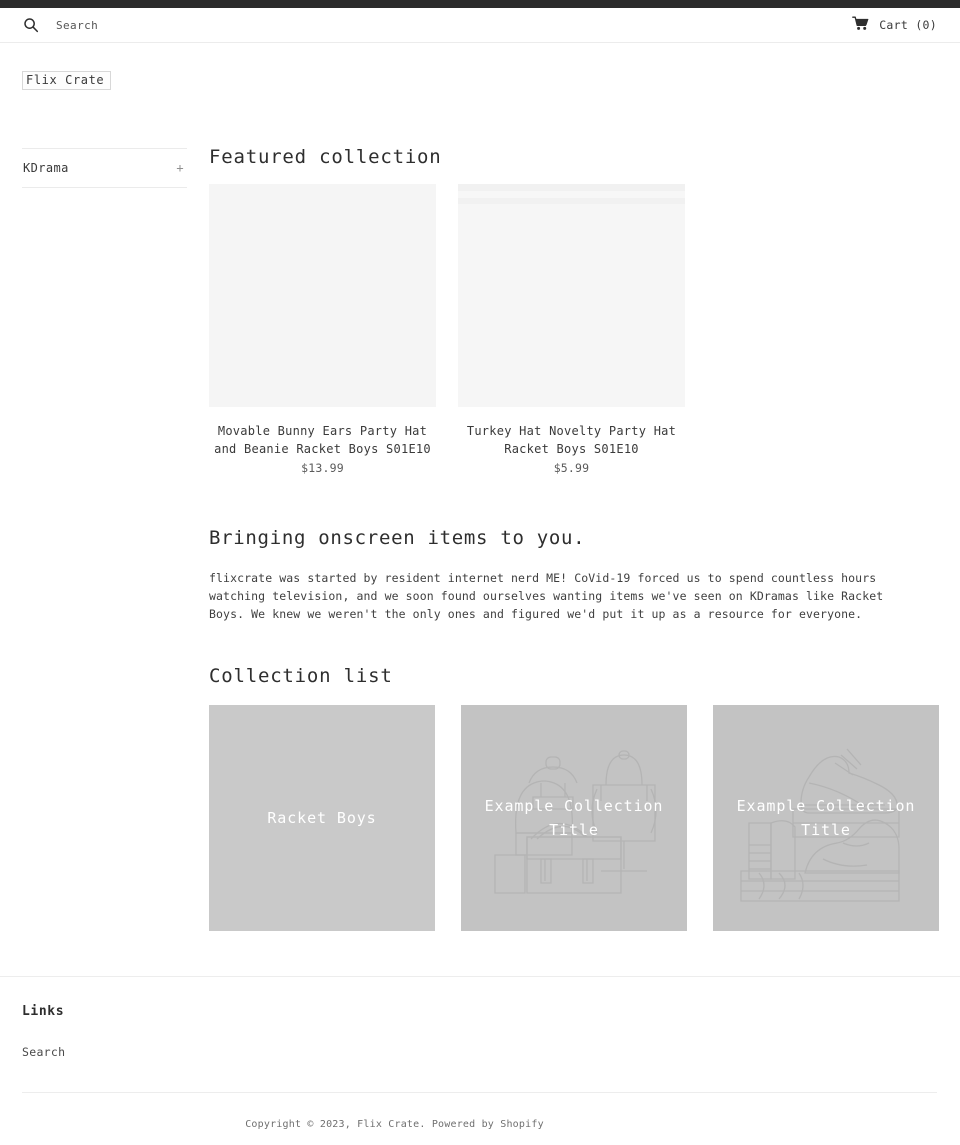  I want to click on footer-link-search: Search, so click(43, 1052).